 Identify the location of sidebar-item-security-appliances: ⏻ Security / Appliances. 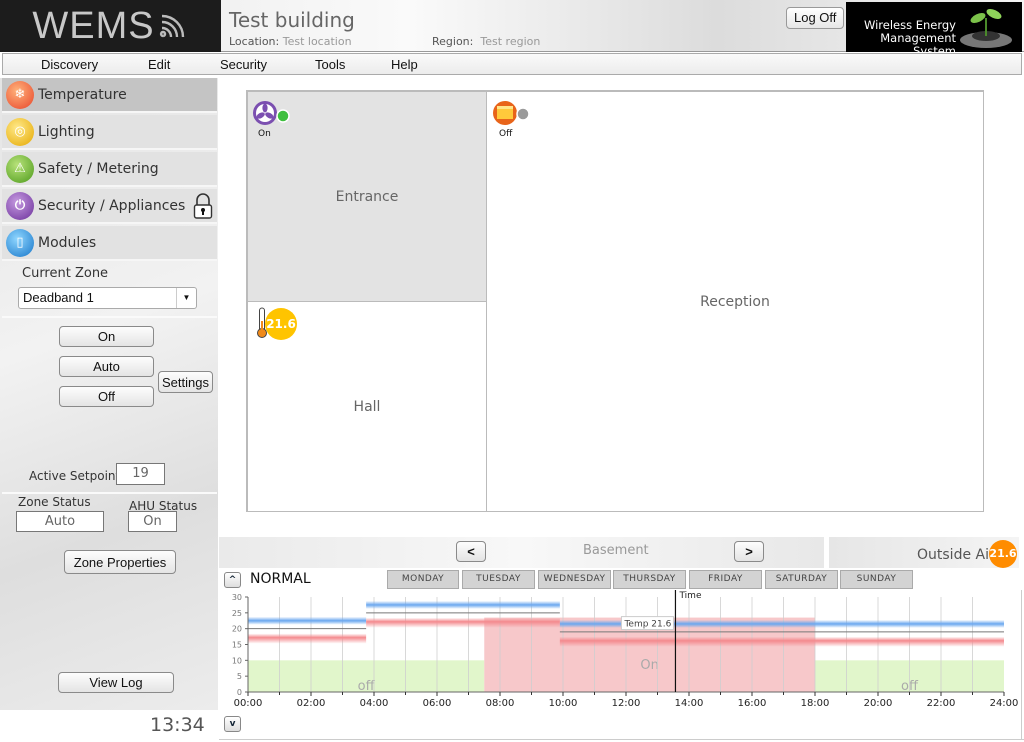
(109, 206).